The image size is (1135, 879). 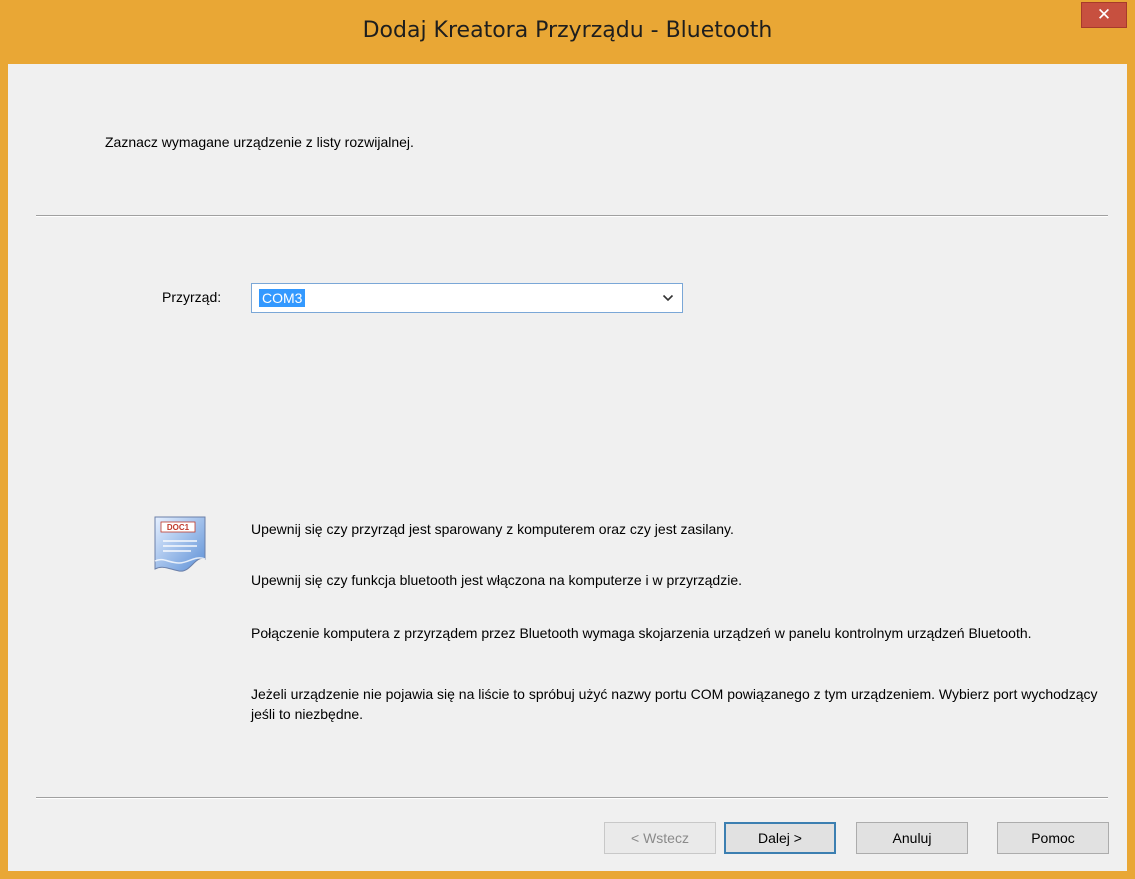 What do you see at coordinates (467, 298) in the screenshot?
I see `device-dropdown: COM3` at bounding box center [467, 298].